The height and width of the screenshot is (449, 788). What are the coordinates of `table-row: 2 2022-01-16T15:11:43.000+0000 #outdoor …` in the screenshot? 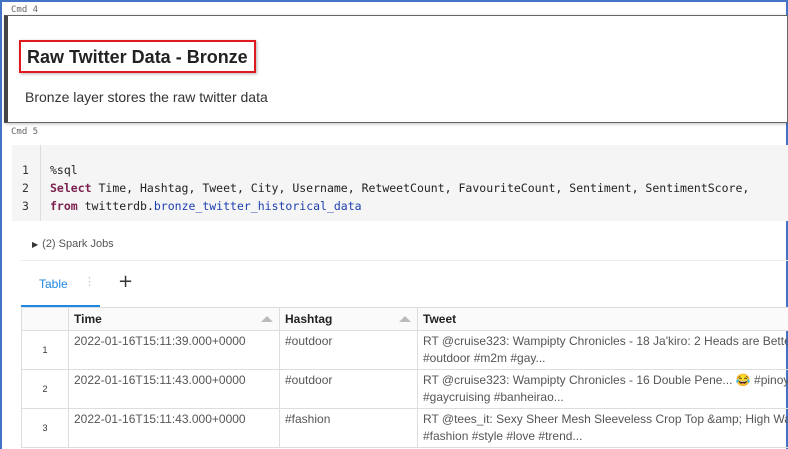 It's located at (404, 389).